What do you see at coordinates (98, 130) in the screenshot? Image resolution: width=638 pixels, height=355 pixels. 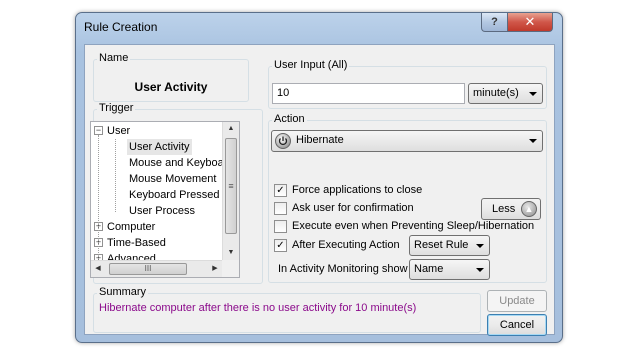 I see `collapse-icon: −` at bounding box center [98, 130].